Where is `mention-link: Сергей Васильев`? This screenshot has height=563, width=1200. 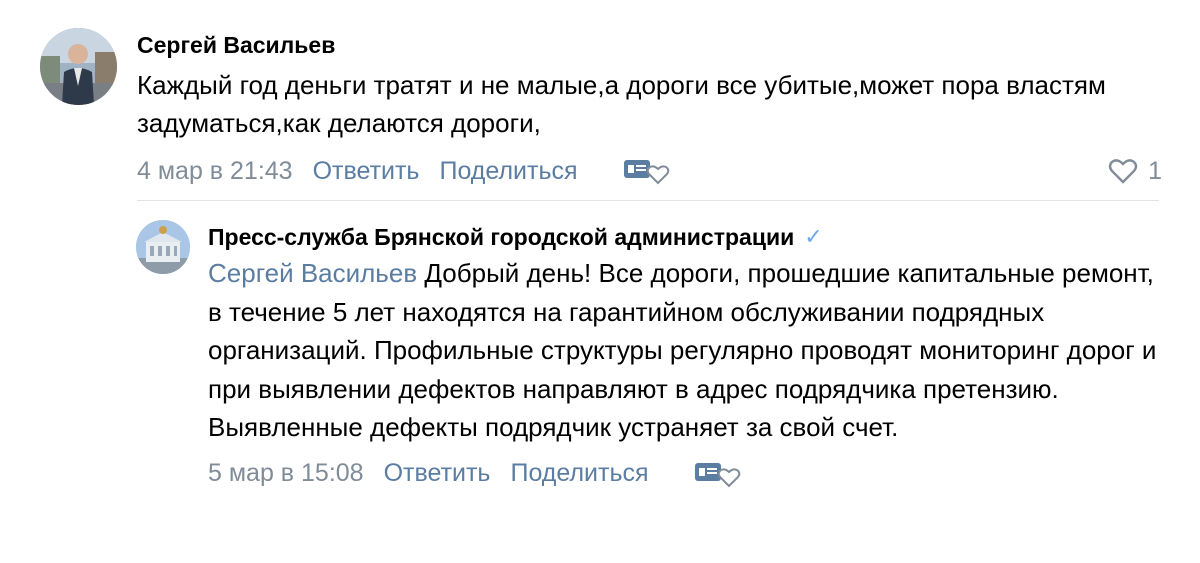 mention-link: Сергей Васильев is located at coordinates (312, 273).